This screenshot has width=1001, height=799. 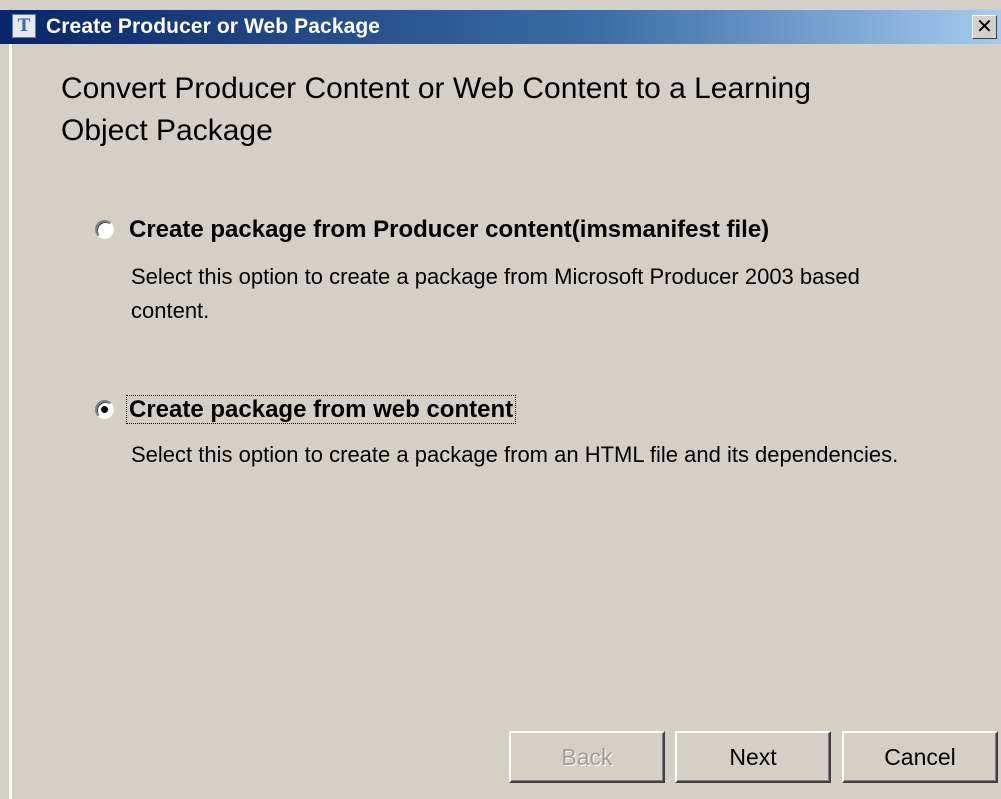 What do you see at coordinates (587, 757) in the screenshot?
I see `back-button: Back` at bounding box center [587, 757].